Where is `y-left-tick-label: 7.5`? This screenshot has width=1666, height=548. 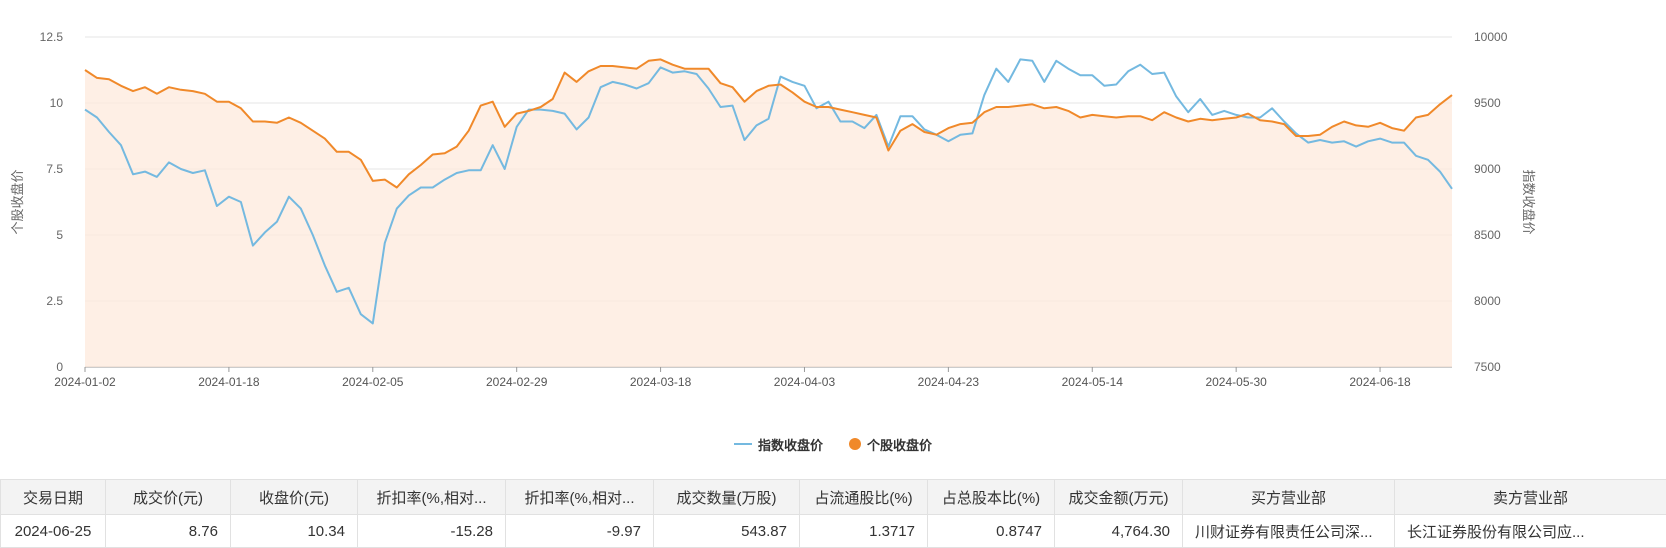 y-left-tick-label: 7.5 is located at coordinates (54, 169).